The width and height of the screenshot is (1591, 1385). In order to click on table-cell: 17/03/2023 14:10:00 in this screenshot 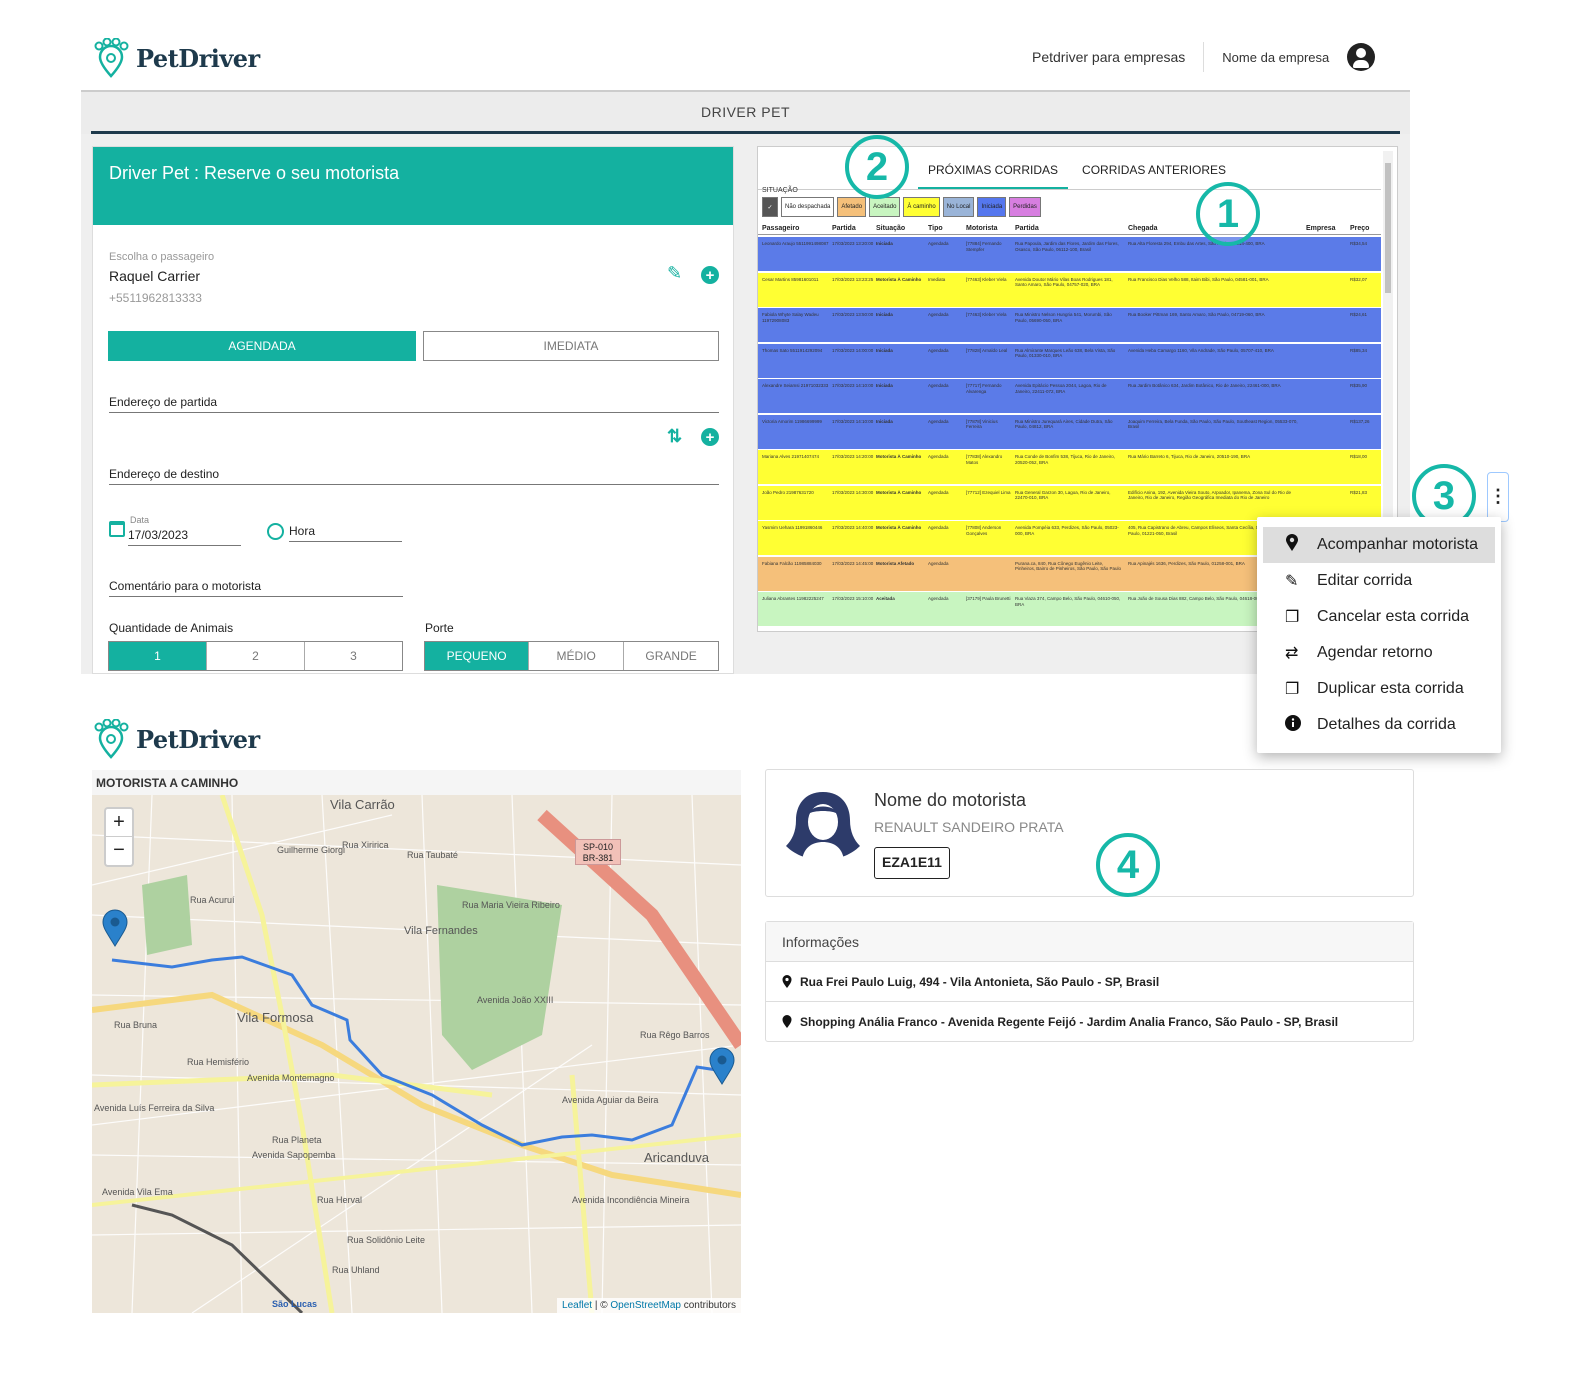, I will do `click(853, 421)`.